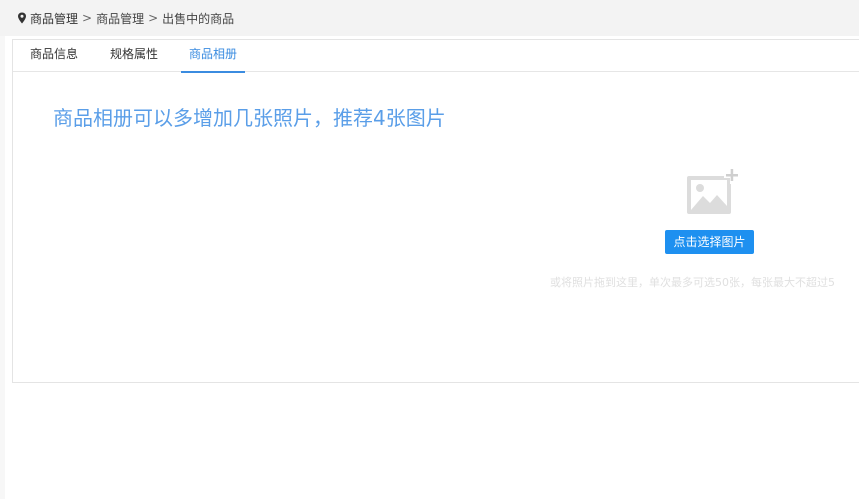 The width and height of the screenshot is (859, 499). I want to click on tab-spec-attributes: 规格属性, so click(134, 55).